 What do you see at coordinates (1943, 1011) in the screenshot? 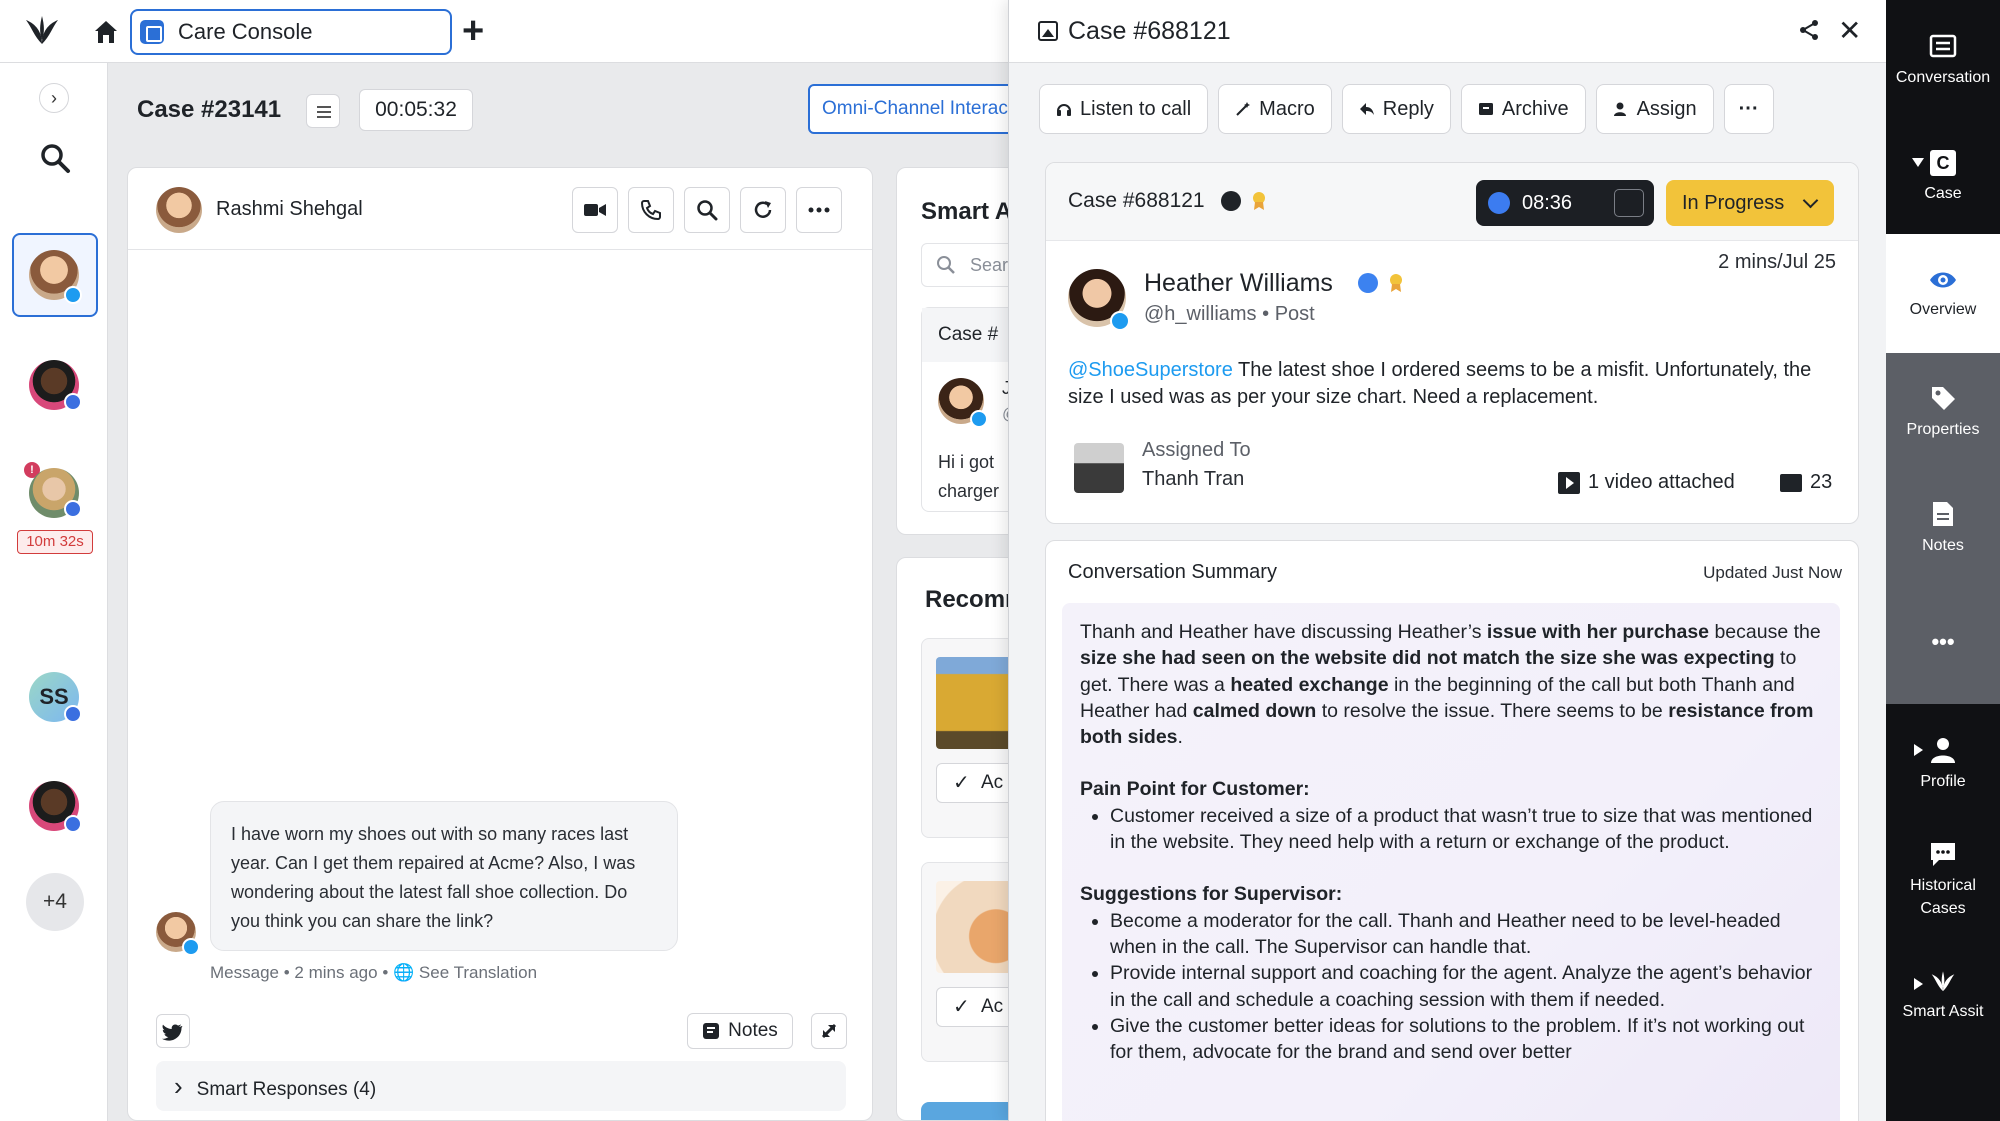
I see `rail-label: Smart Assit` at bounding box center [1943, 1011].